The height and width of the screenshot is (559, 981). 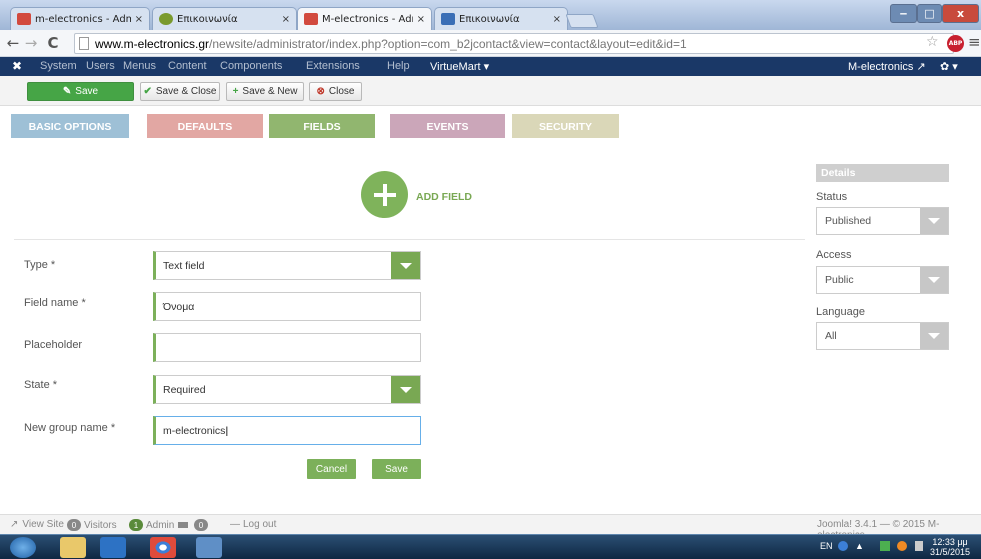 What do you see at coordinates (565, 126) in the screenshot?
I see `tab-security: SECURITY` at bounding box center [565, 126].